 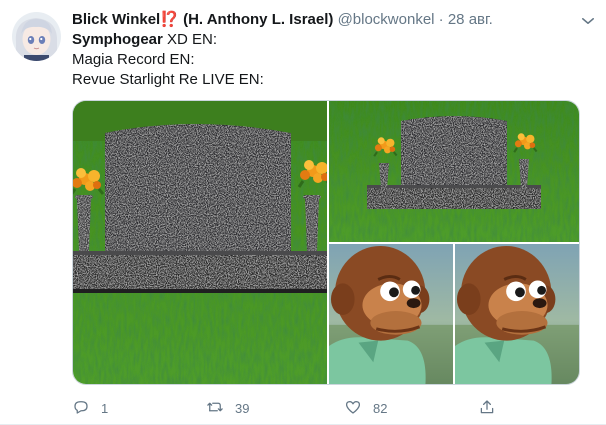 I want to click on share-icon, so click(x=487, y=408).